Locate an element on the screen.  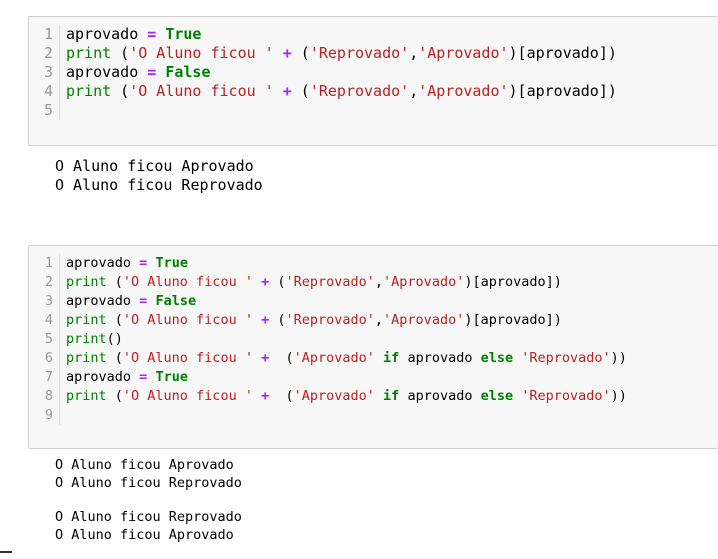
line-number: 1 is located at coordinates (48, 34).